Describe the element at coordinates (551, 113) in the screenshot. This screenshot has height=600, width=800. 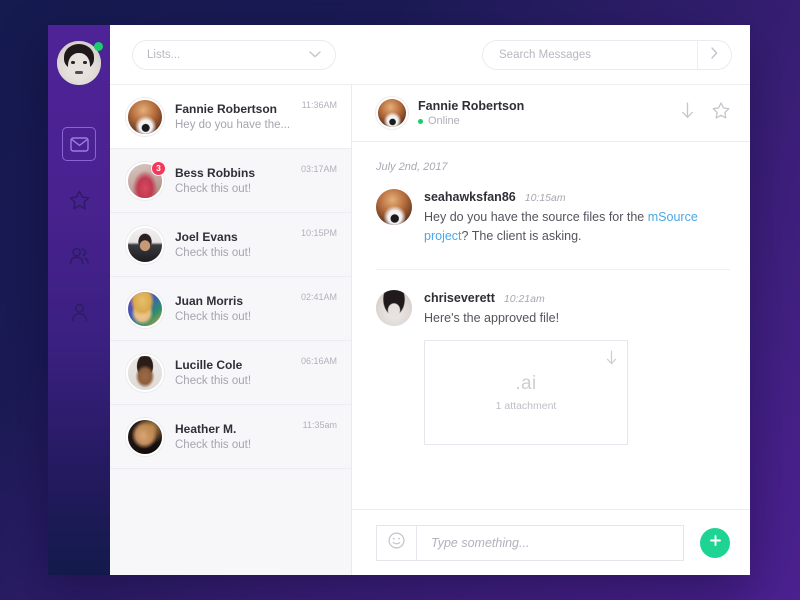
I see `chat-header: Fannie Robertson Online` at that location.